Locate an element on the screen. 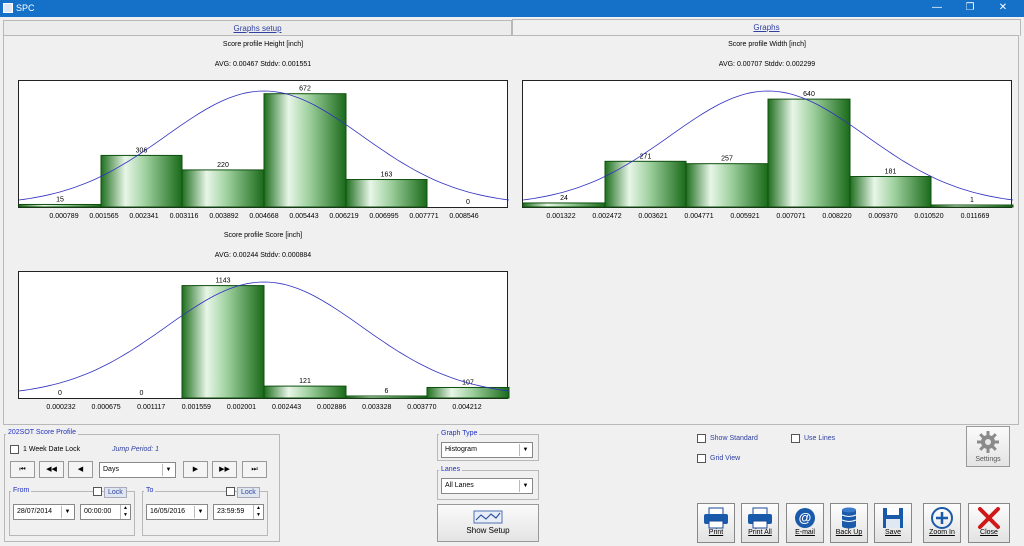 This screenshot has width=1024, height=546. gear-icon is located at coordinates (988, 442).